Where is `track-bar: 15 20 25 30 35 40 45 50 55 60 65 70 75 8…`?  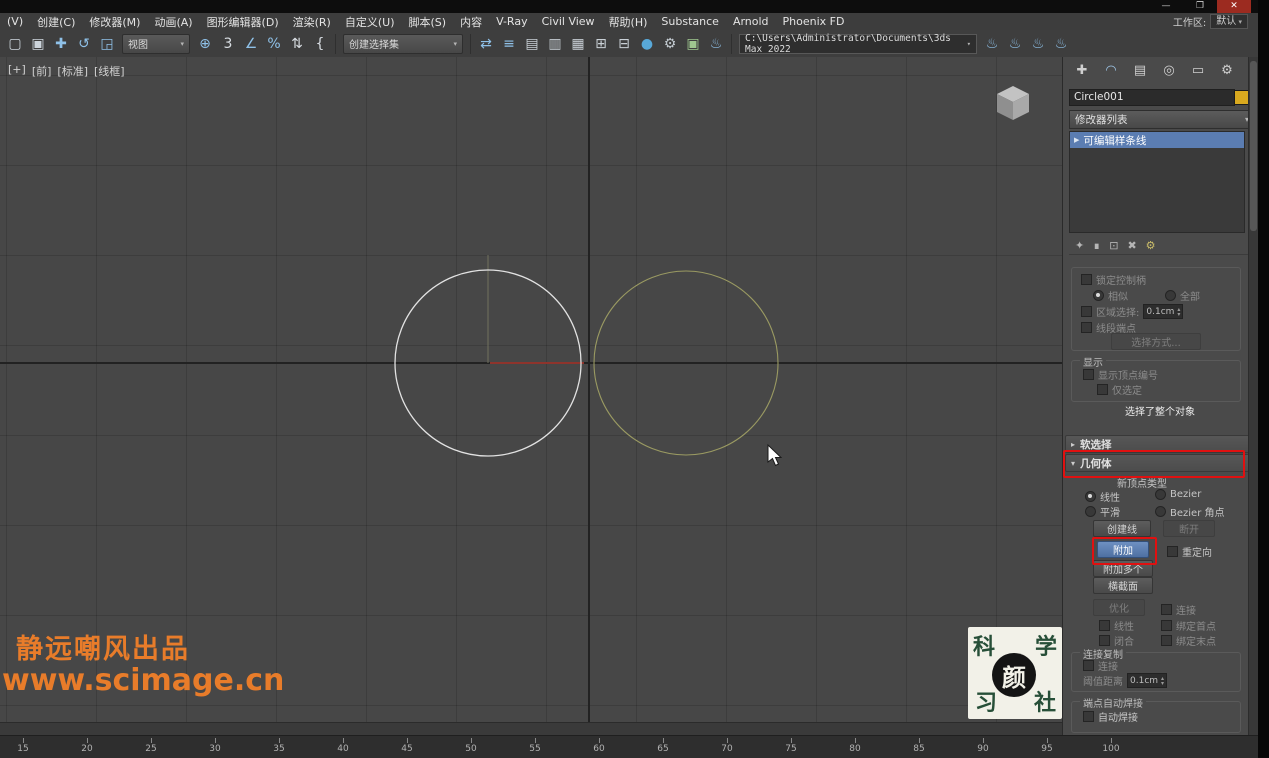
track-bar: 15 20 25 30 35 40 45 50 55 60 65 70 75 8… is located at coordinates (629, 746).